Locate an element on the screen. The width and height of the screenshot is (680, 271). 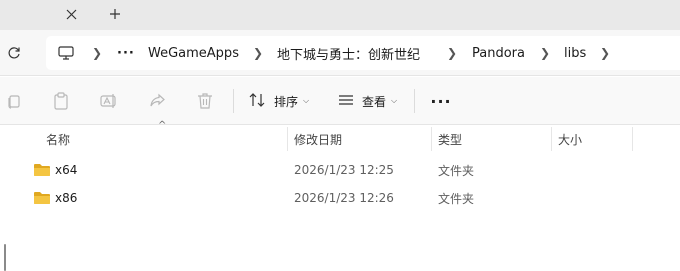
breadcrumb-libs: libs is located at coordinates (575, 53).